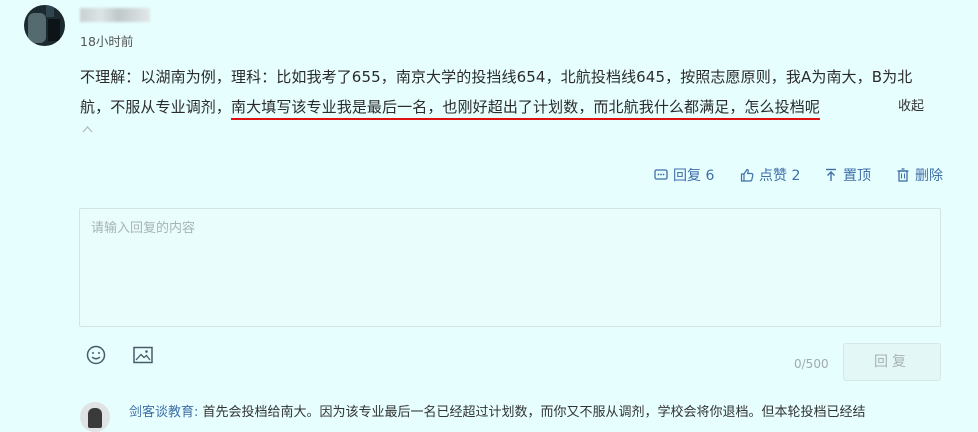 The height and width of the screenshot is (432, 978). What do you see at coordinates (929, 176) in the screenshot?
I see `delete-label: 删除` at bounding box center [929, 176].